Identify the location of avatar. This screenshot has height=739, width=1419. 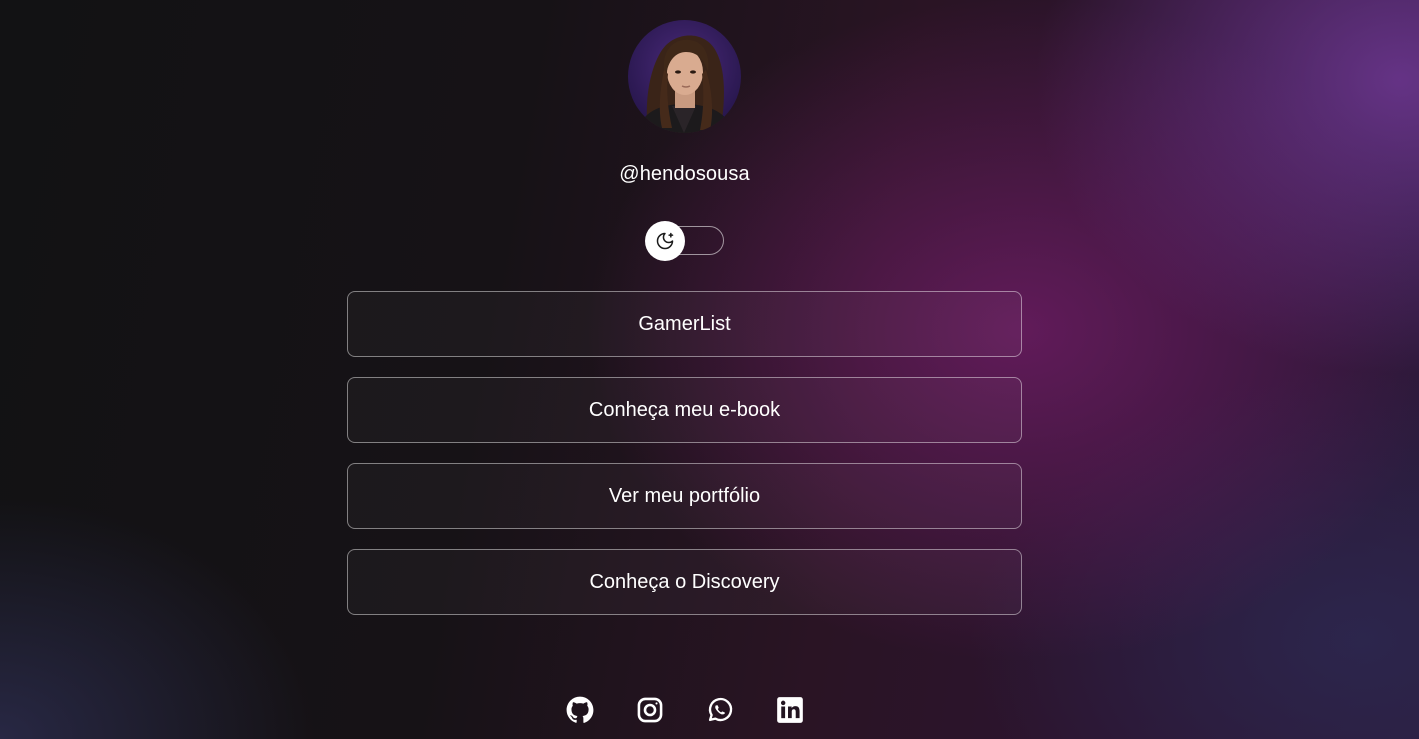
(684, 76).